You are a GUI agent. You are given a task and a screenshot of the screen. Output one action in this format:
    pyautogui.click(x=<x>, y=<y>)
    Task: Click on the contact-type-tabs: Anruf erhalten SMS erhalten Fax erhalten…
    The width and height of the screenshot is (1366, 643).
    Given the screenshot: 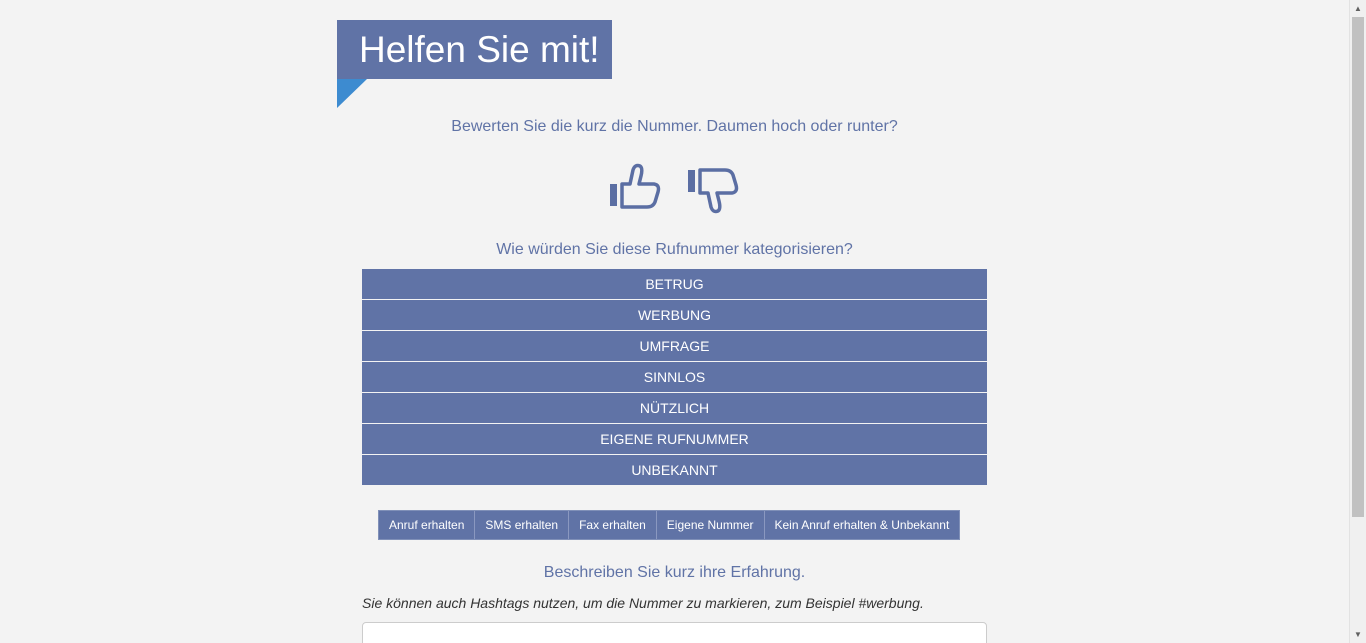 What is the action you would take?
    pyautogui.click(x=669, y=525)
    